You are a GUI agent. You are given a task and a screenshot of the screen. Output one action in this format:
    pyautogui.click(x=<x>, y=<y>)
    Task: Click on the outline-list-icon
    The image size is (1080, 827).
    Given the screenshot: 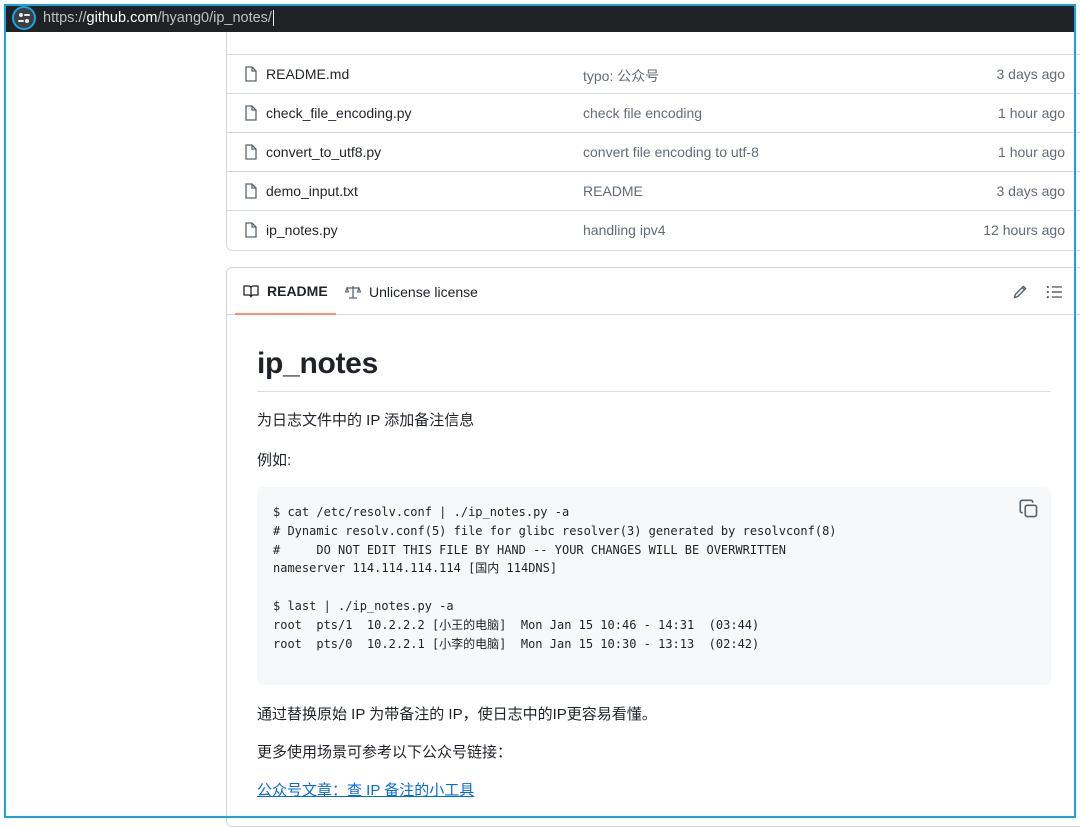 What is the action you would take?
    pyautogui.click(x=1054, y=292)
    